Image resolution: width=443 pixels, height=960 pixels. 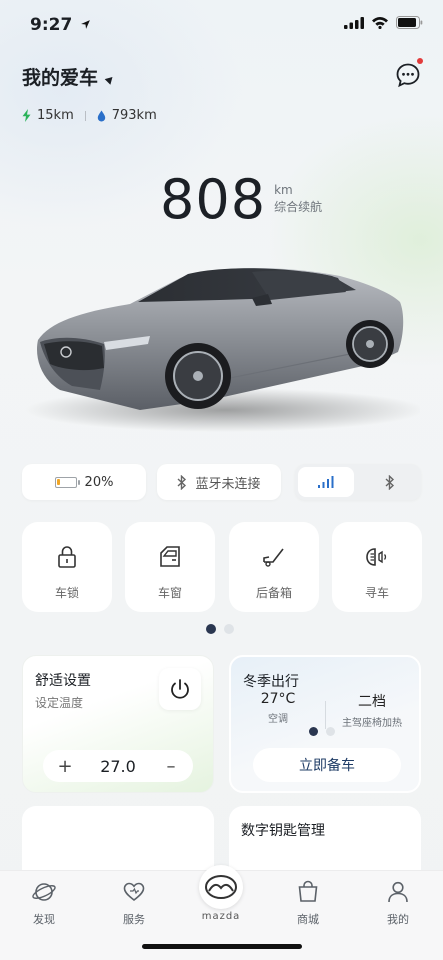 What do you see at coordinates (308, 891) in the screenshot?
I see `shopping-bag-icon` at bounding box center [308, 891].